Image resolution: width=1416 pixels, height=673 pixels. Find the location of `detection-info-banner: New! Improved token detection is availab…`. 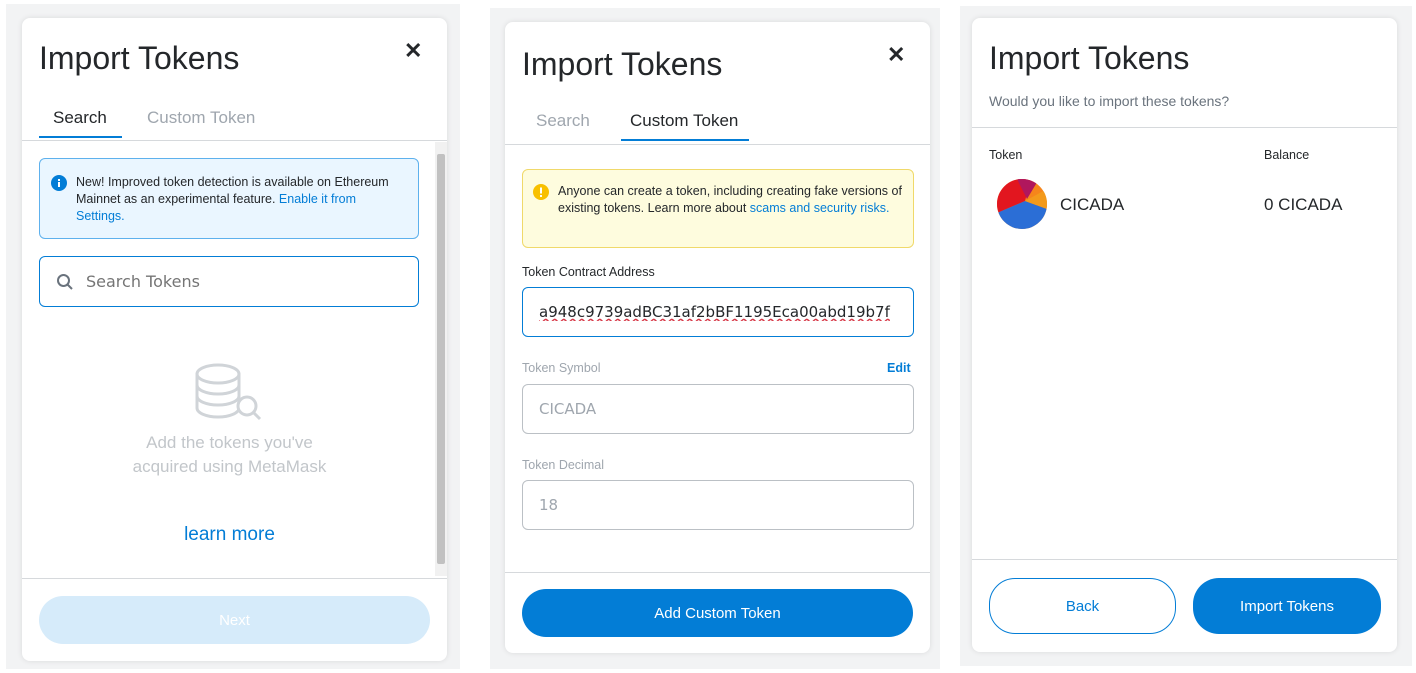

detection-info-banner: New! Improved token detection is availab… is located at coordinates (229, 198).